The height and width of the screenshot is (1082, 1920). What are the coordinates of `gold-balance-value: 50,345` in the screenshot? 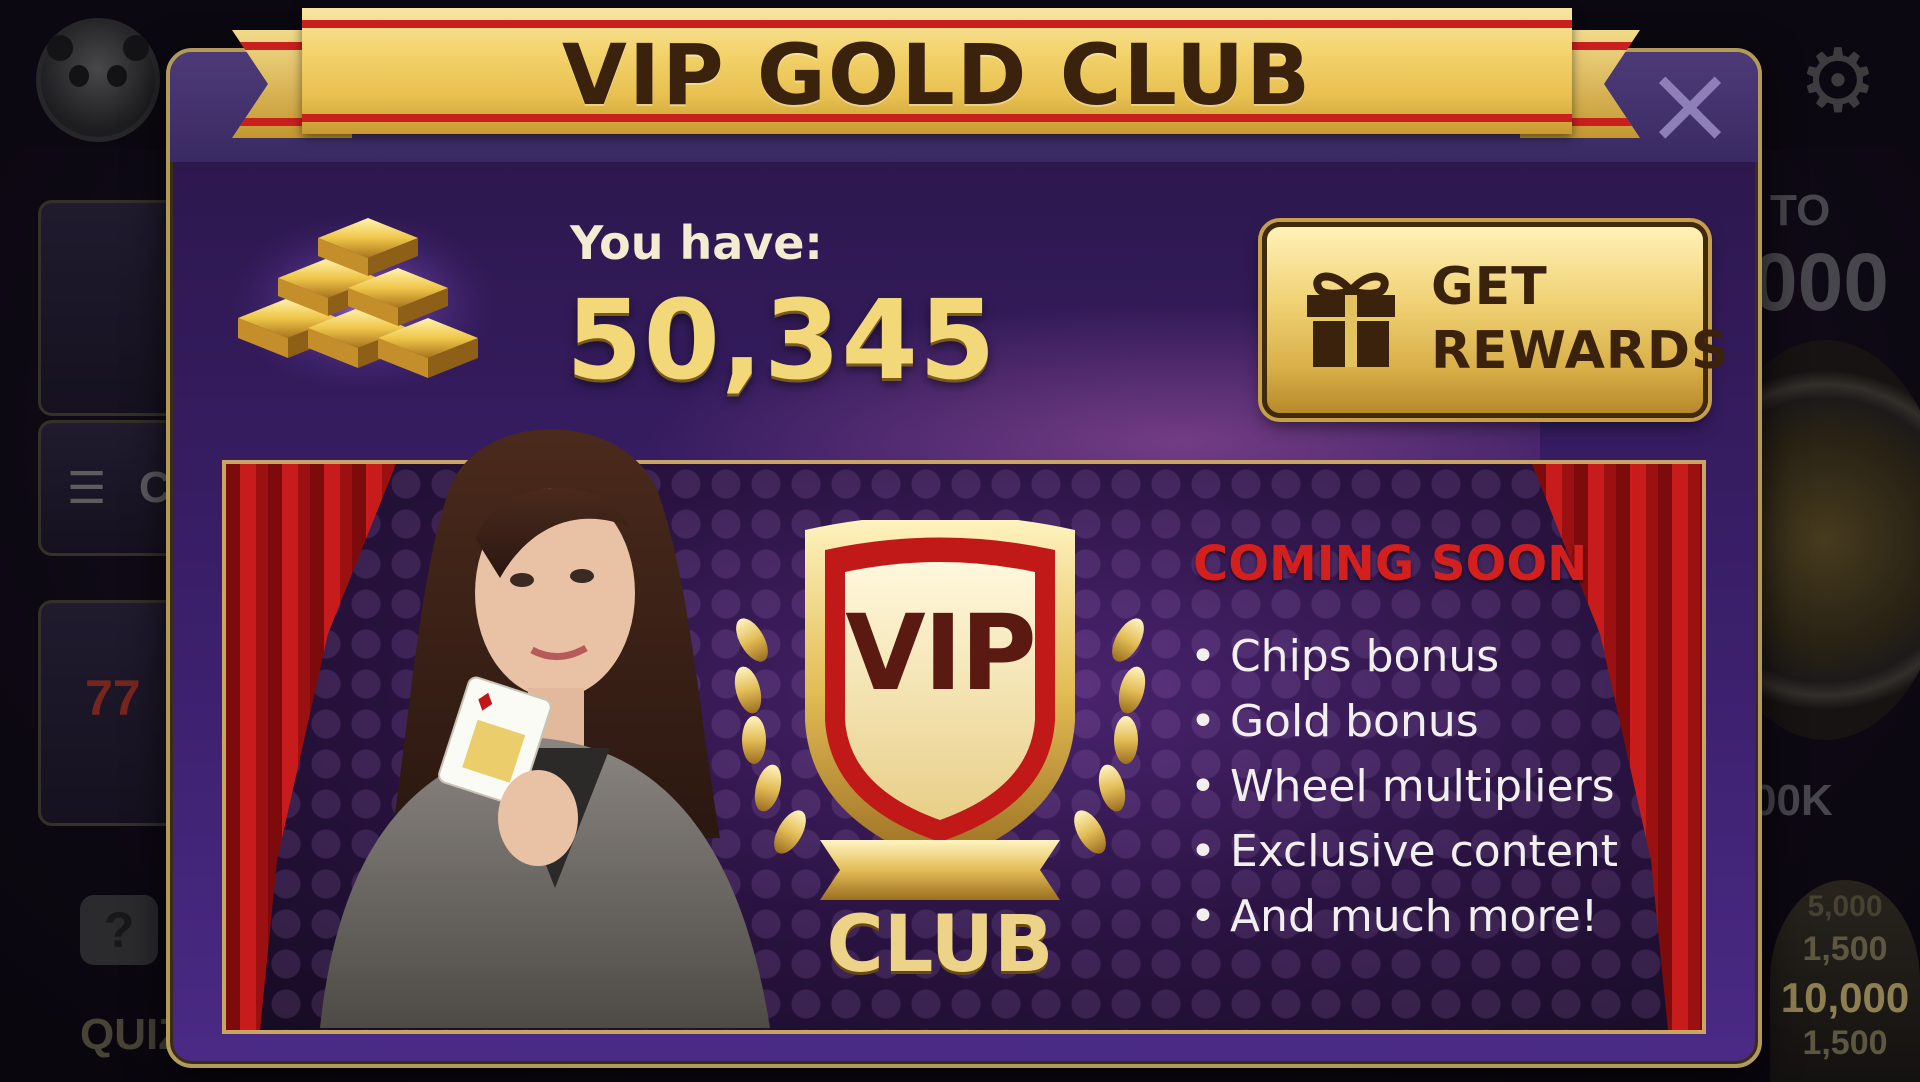 It's located at (781, 340).